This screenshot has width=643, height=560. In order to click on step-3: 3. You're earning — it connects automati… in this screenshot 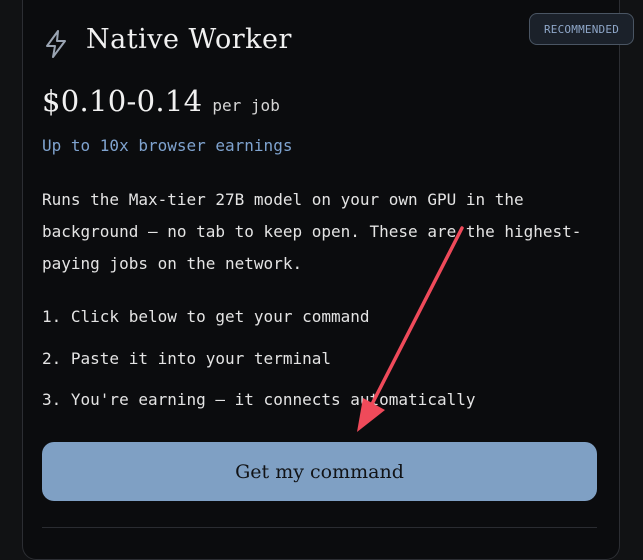, I will do `click(259, 399)`.